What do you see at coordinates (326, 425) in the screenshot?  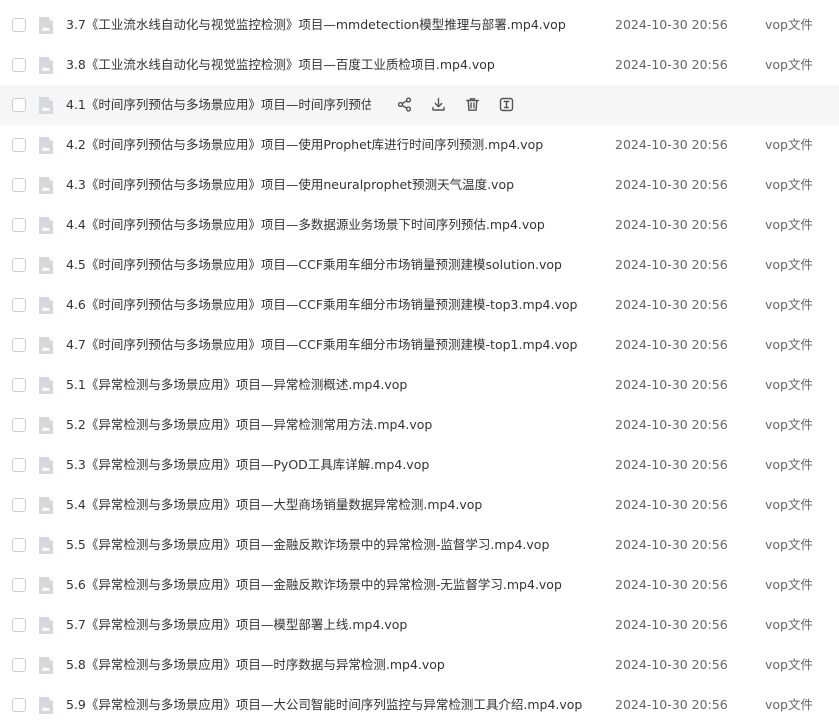 I see `file-name: 5.2《异常检测与多场景应用》项目—异常检测常用方法.mp4.vop` at bounding box center [326, 425].